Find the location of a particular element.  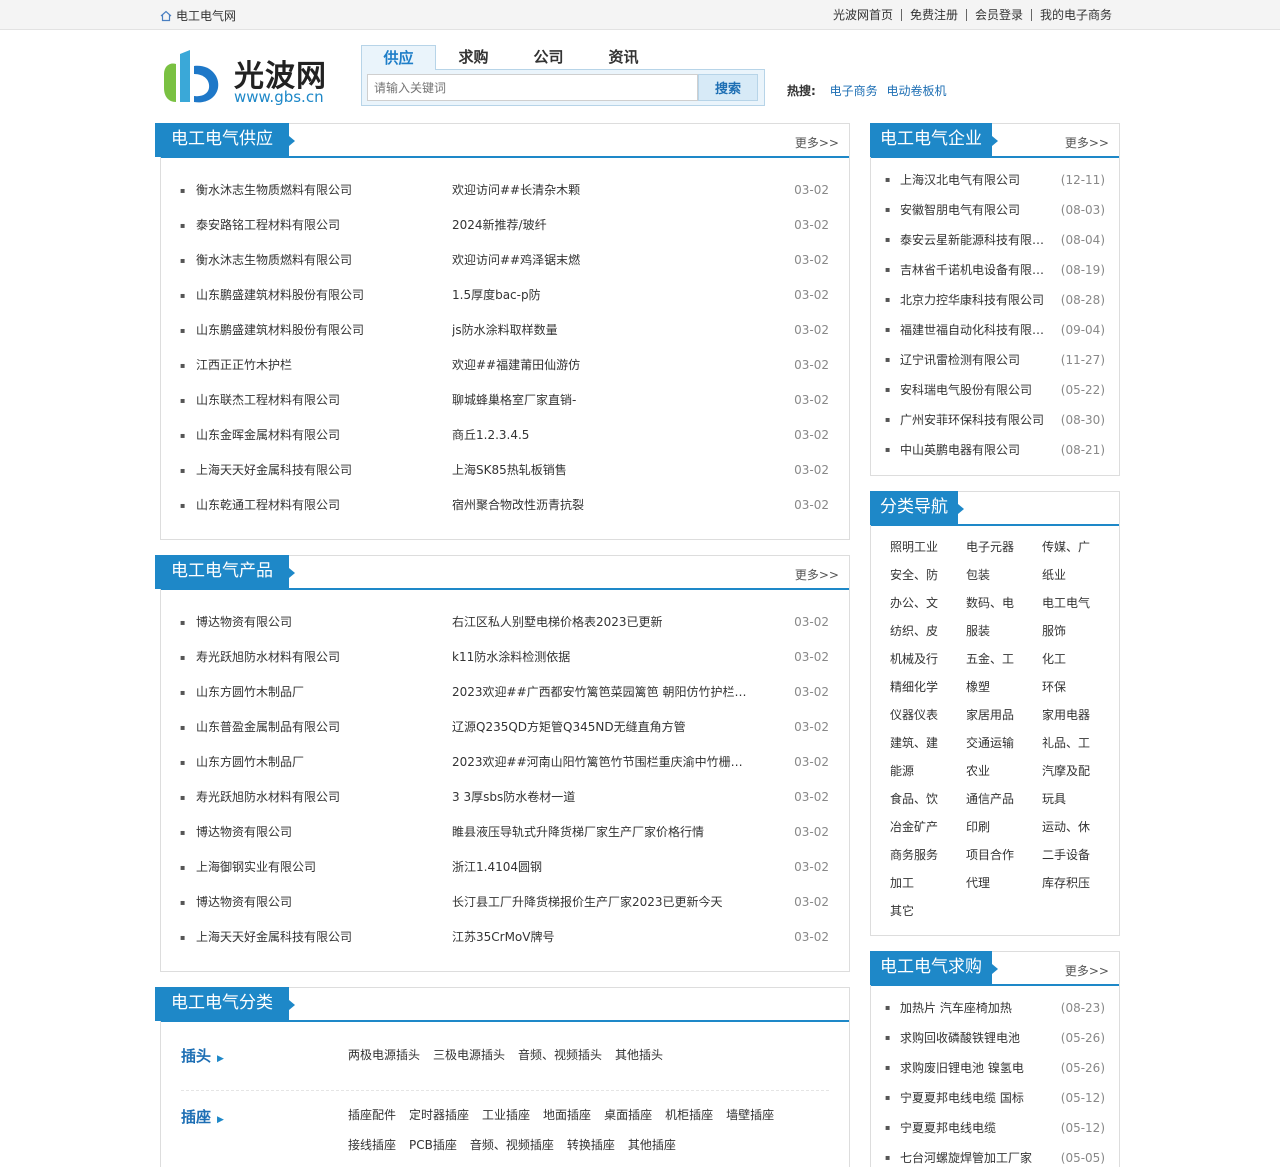

company-link: 山东普盈金属制品有限公司 is located at coordinates (268, 727).